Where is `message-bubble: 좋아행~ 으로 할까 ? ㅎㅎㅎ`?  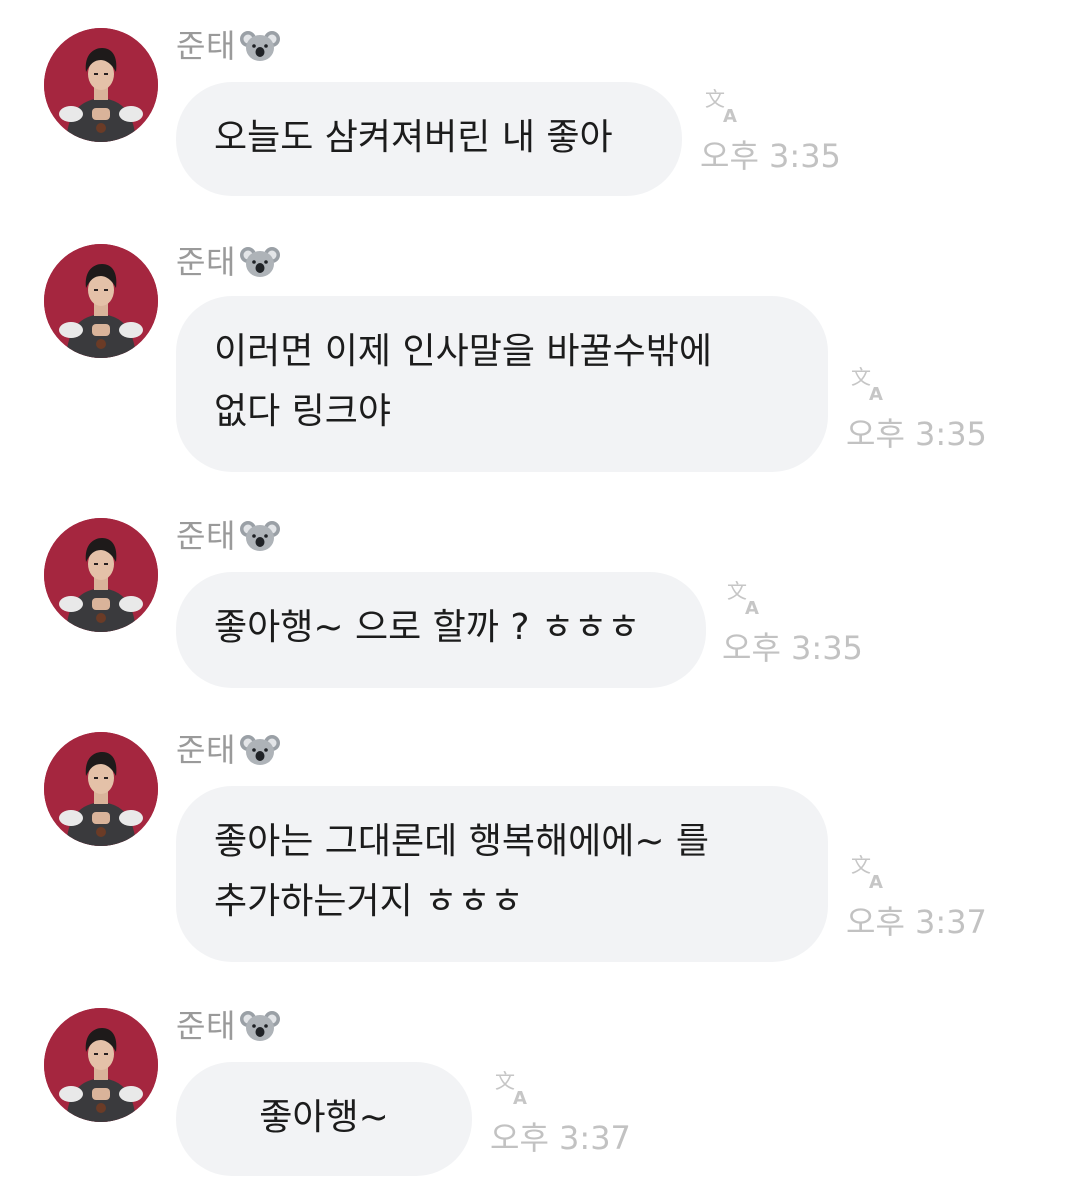
message-bubble: 좋아행~ 으로 할까 ? ㅎㅎㅎ is located at coordinates (441, 630).